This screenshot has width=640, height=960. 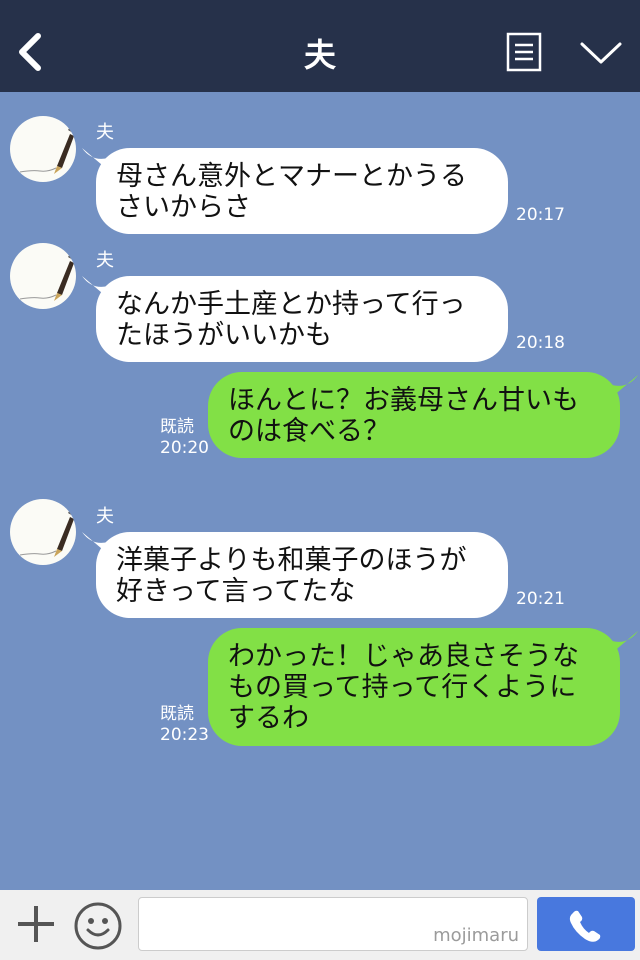 I want to click on message-bubble-sent: ほんとに？お義母さん甘いものは食べる？, so click(x=414, y=415).